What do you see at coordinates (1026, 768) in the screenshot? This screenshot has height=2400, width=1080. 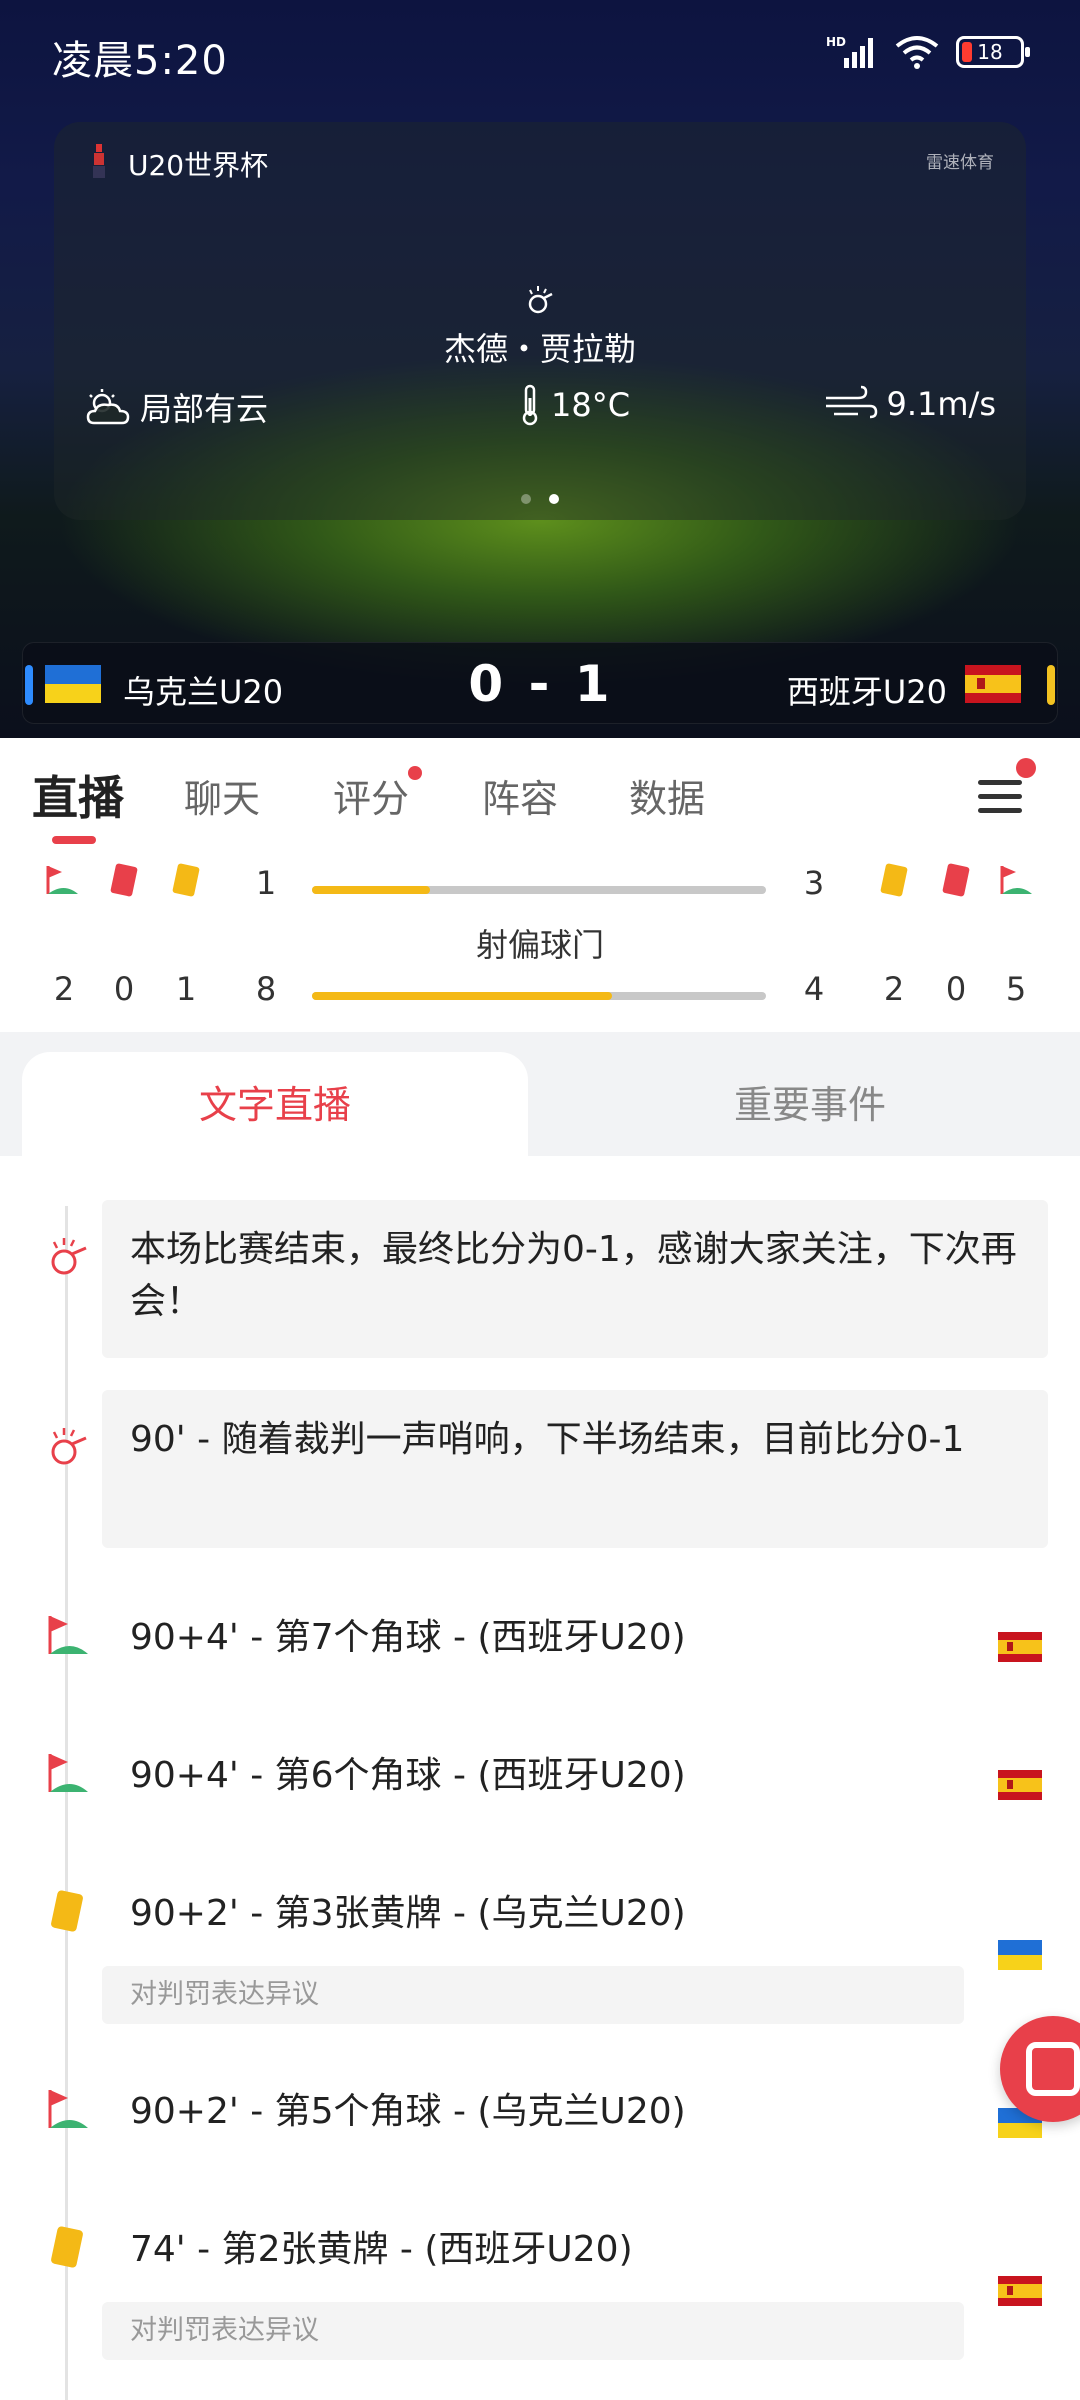 I see `menu-badge-dot` at bounding box center [1026, 768].